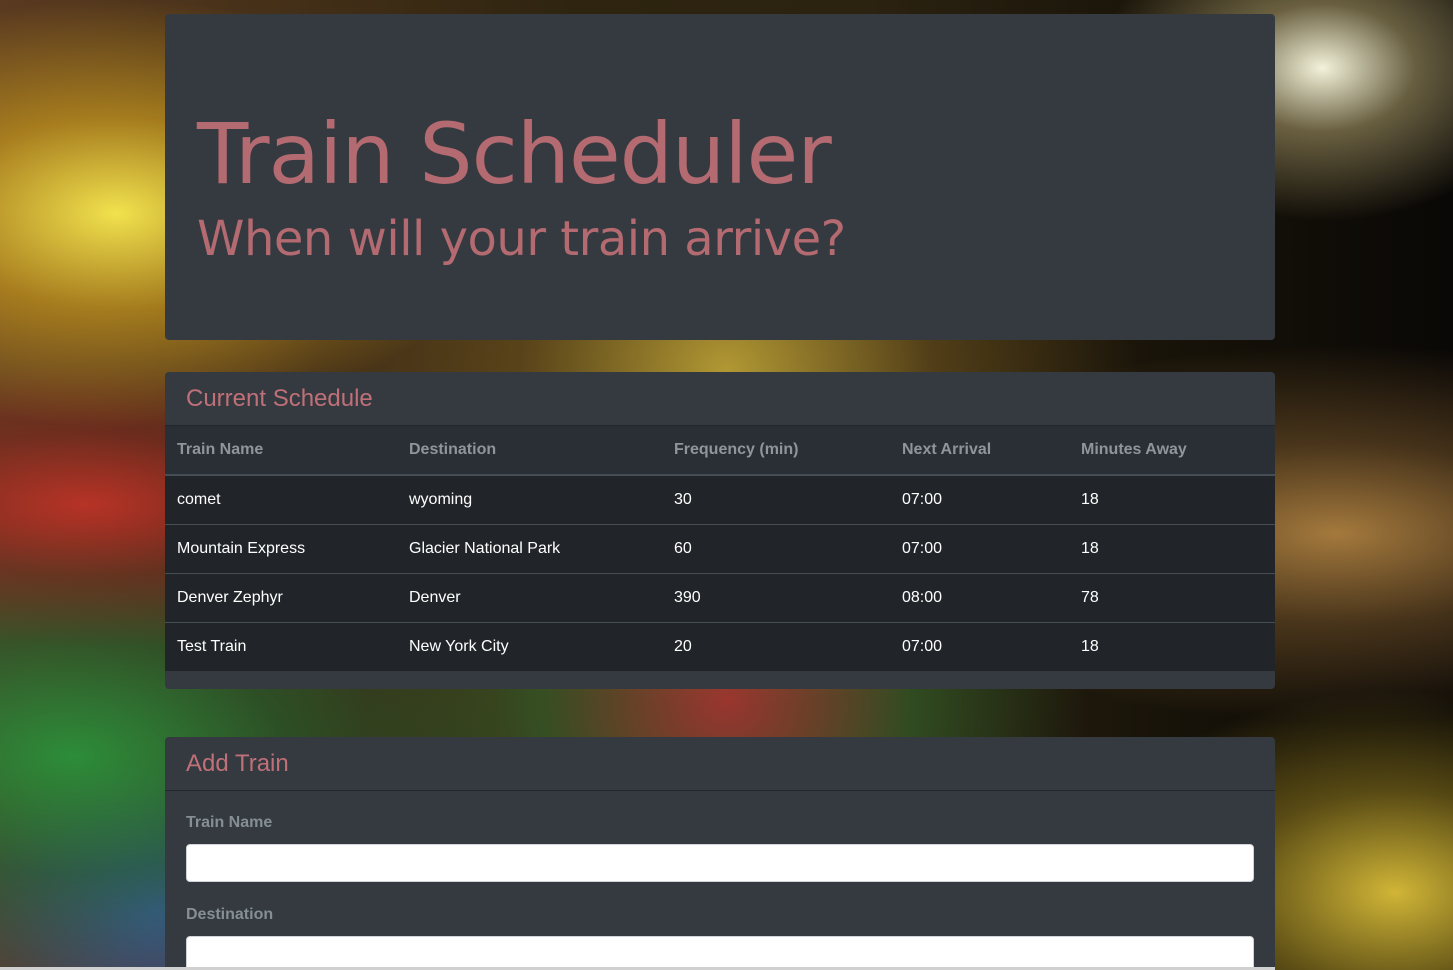  Describe the element at coordinates (529, 549) in the screenshot. I see `cell-destination: Glacier National Park` at that location.